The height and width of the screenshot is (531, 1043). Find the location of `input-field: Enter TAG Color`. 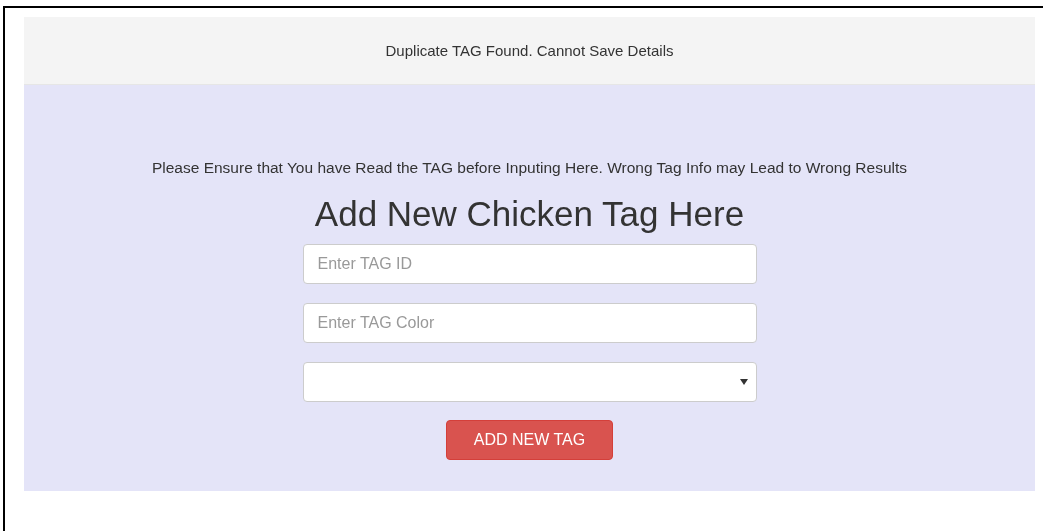

input-field: Enter TAG Color is located at coordinates (529, 323).